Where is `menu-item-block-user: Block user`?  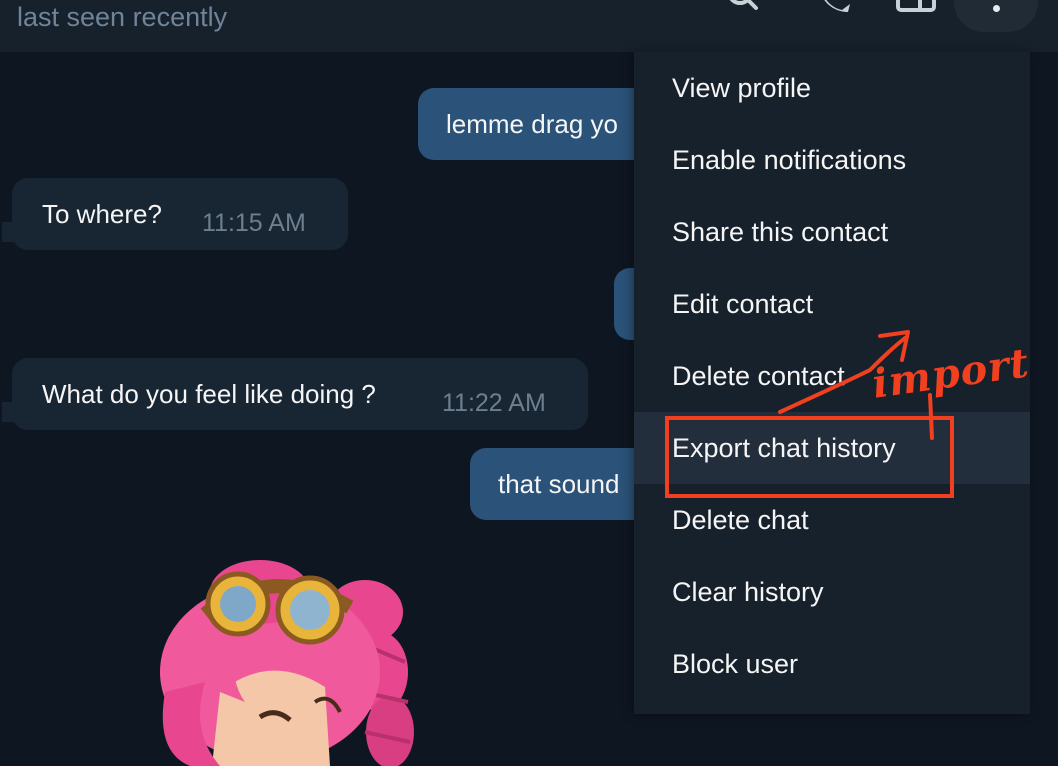 menu-item-block-user: Block user is located at coordinates (832, 664).